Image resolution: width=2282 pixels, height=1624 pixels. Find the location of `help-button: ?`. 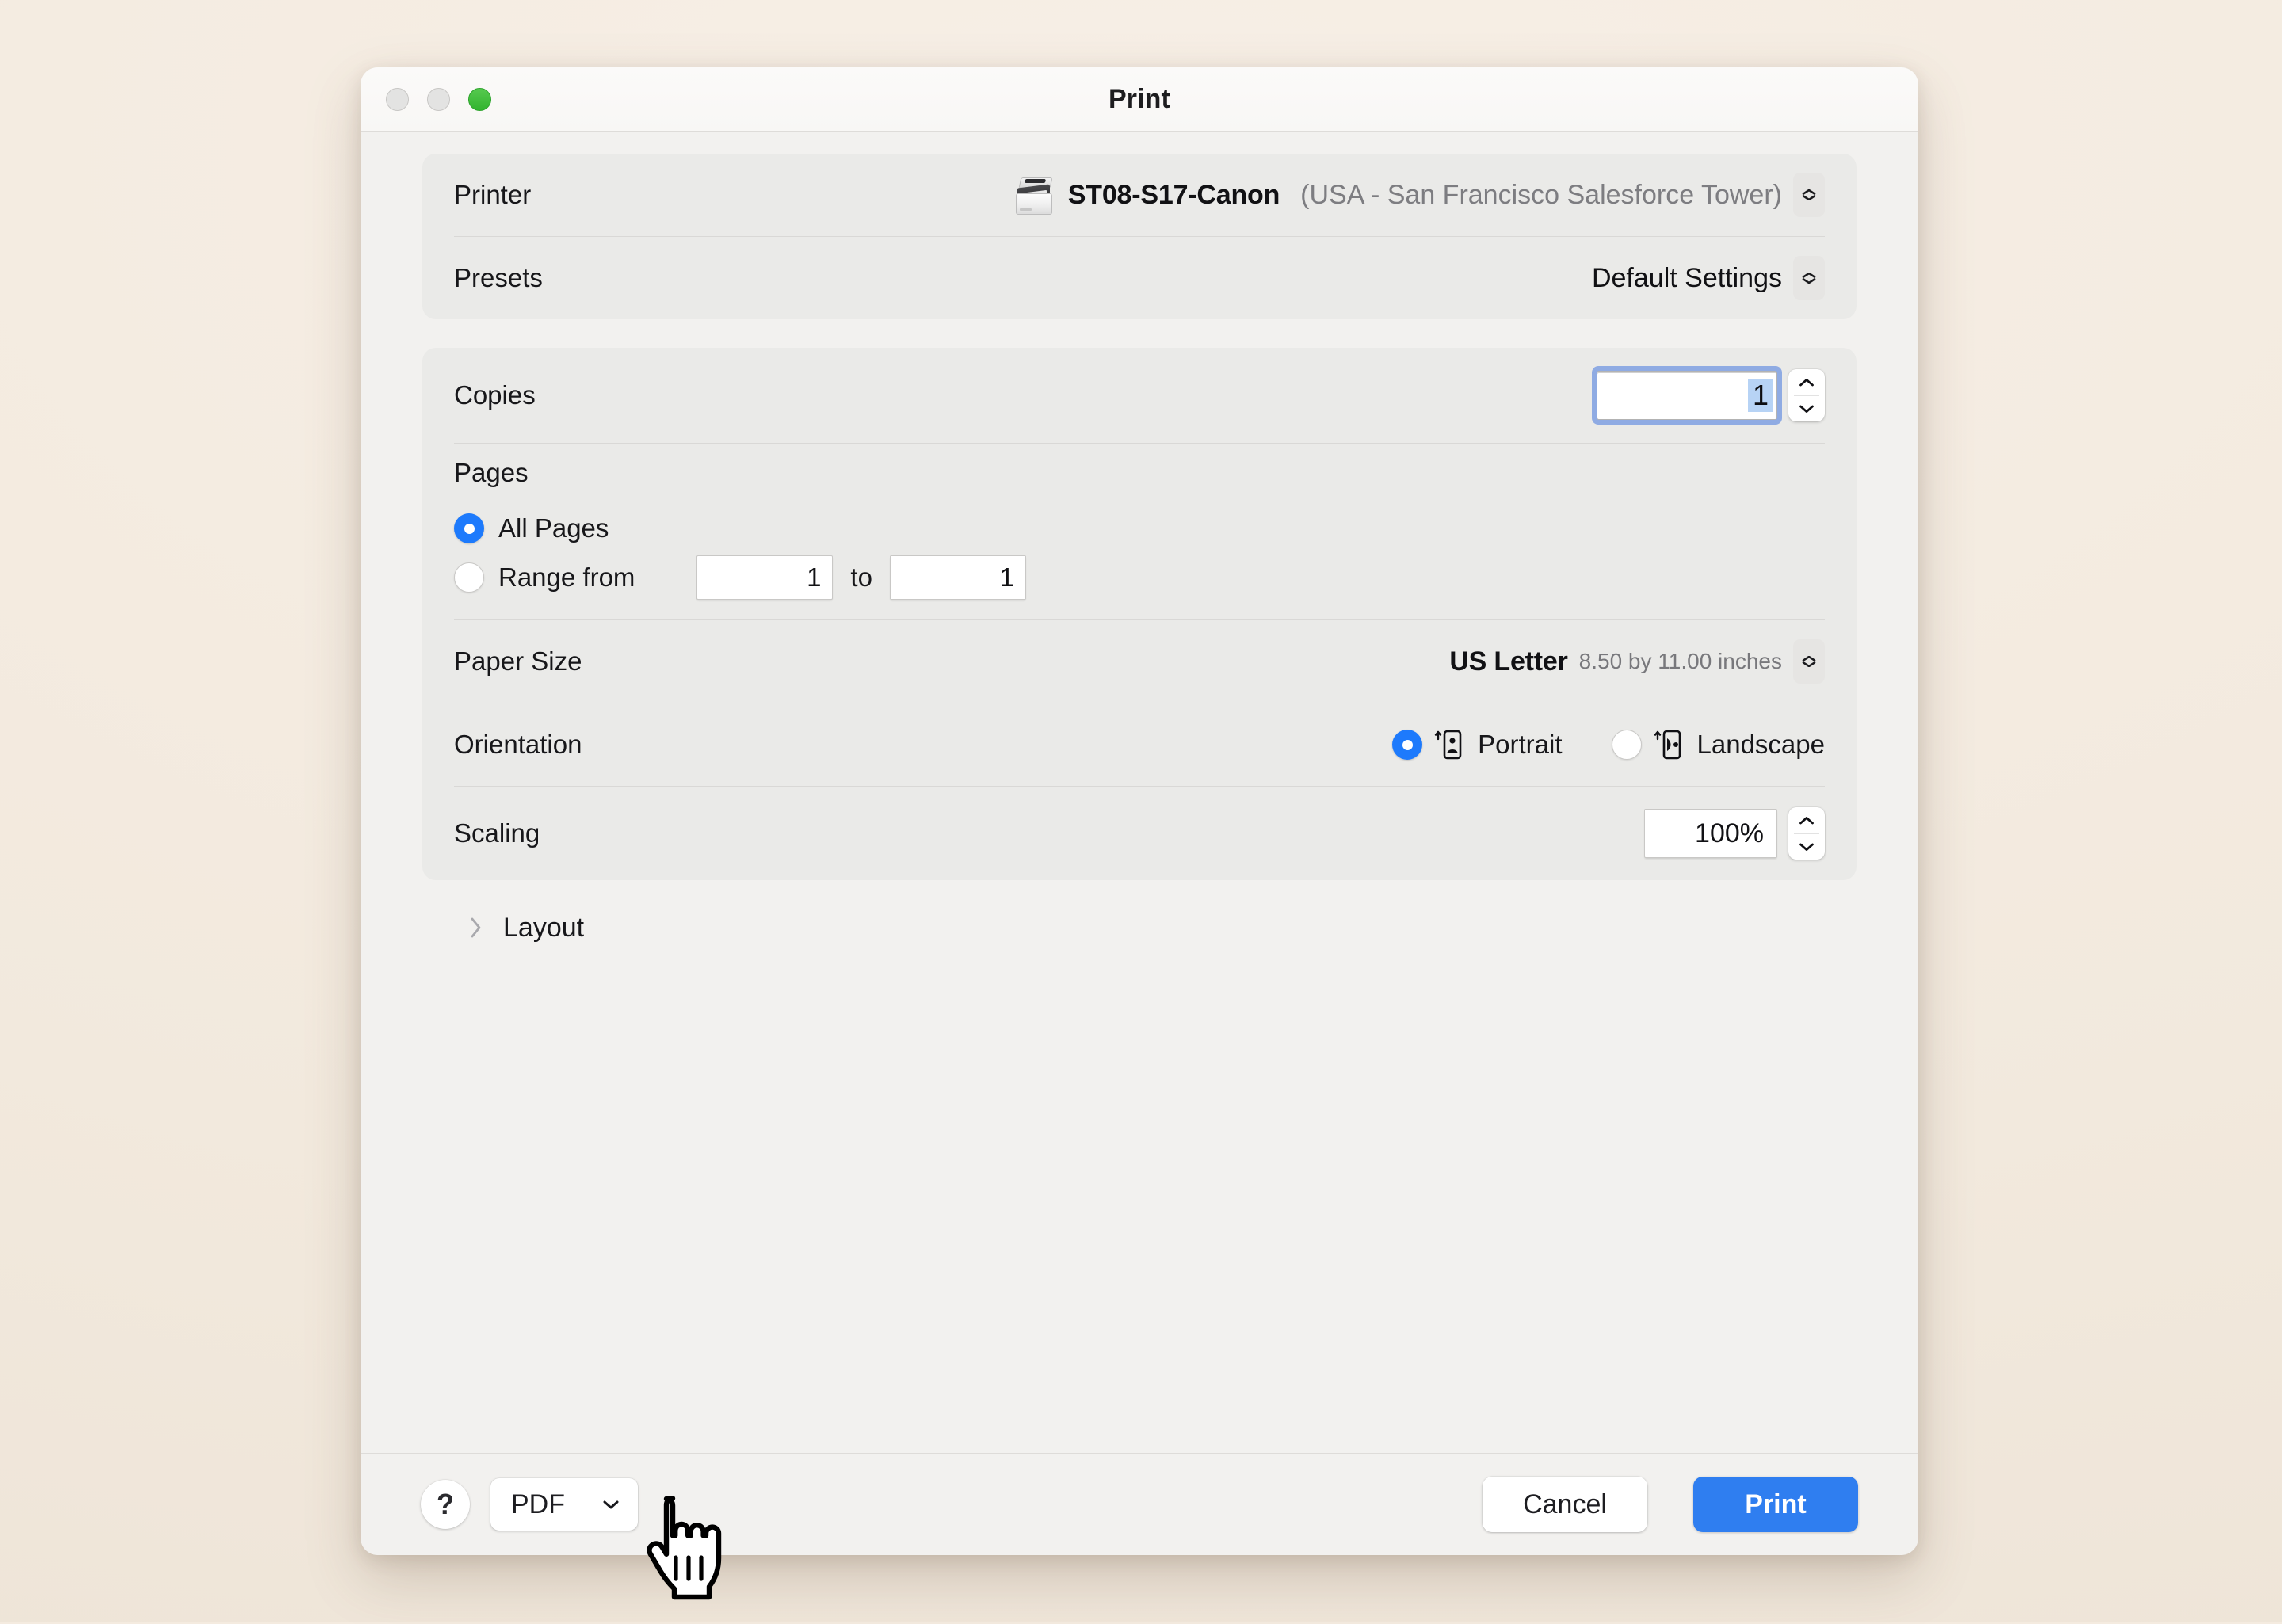

help-button: ? is located at coordinates (445, 1505).